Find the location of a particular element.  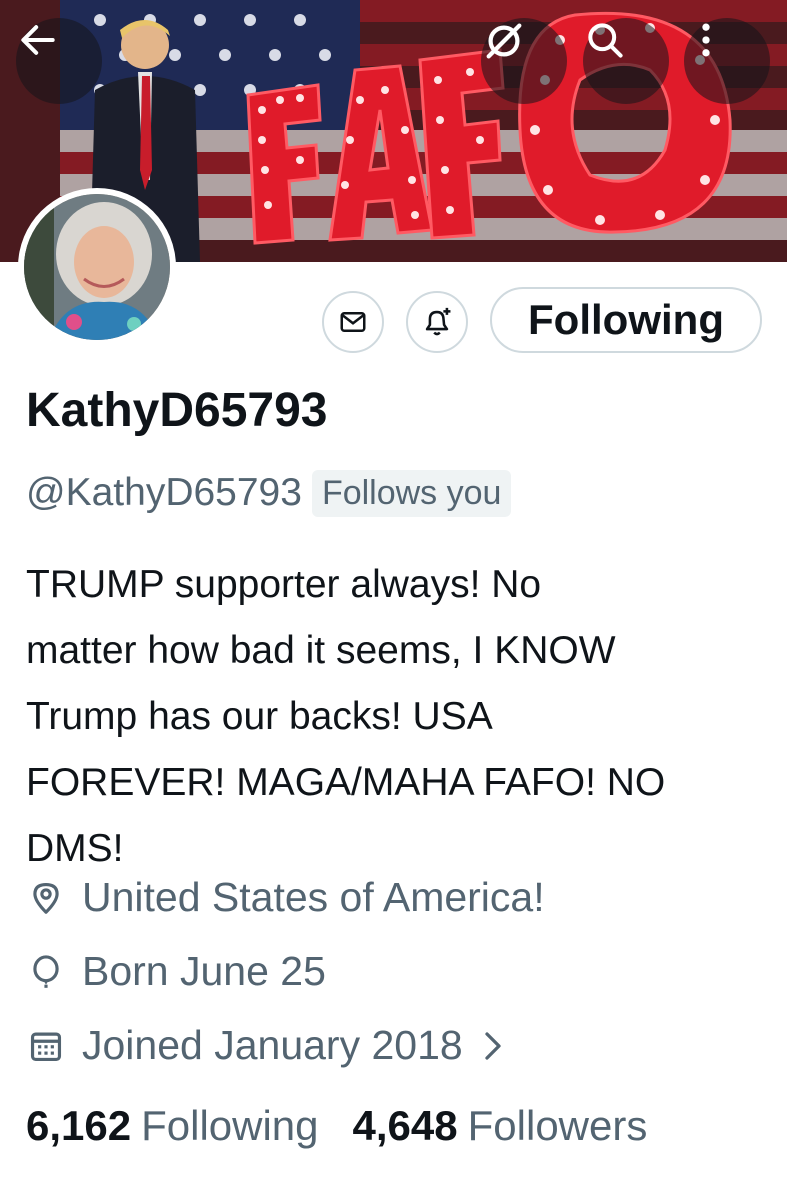

bio-line: FOREVER! MAGA/MAHA FAFO! NO is located at coordinates (346, 782).